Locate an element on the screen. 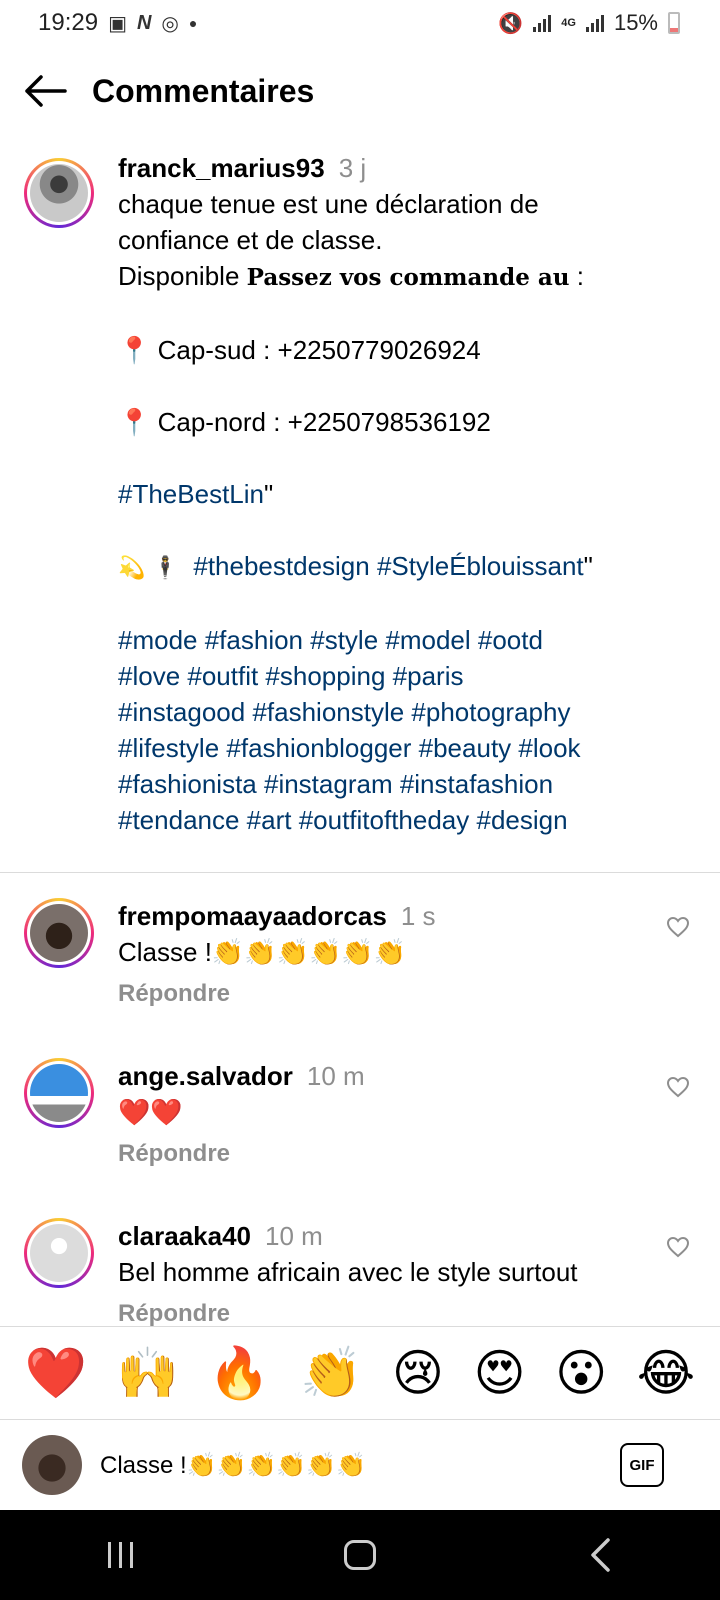  caption-pin-2: 📍 Cap-nord : +2250798536192 is located at coordinates (304, 422).